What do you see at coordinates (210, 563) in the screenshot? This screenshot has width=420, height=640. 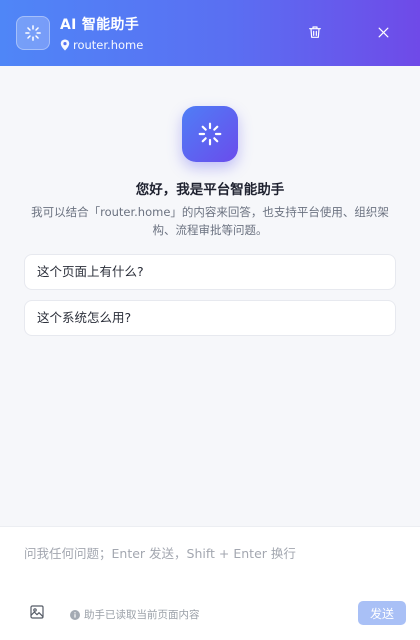 I see `message-input` at bounding box center [210, 563].